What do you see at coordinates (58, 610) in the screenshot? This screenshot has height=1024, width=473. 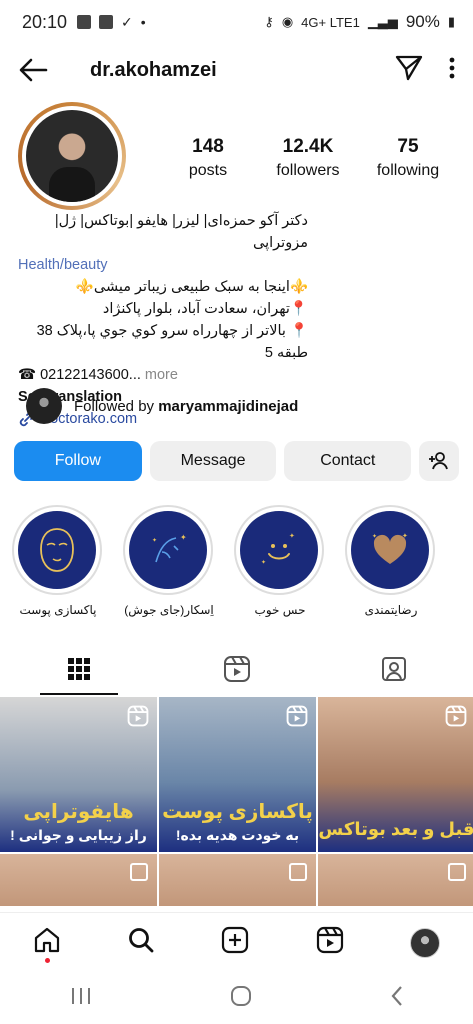 I see `highlight-label: پاکسازی پوست` at bounding box center [58, 610].